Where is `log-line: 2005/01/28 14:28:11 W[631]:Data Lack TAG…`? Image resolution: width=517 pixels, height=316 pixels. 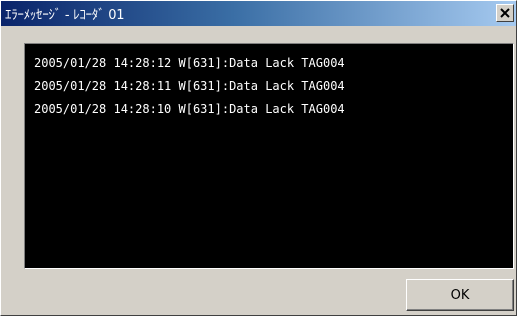 log-line: 2005/01/28 14:28:11 W[631]:Data Lack TAG… is located at coordinates (189, 86).